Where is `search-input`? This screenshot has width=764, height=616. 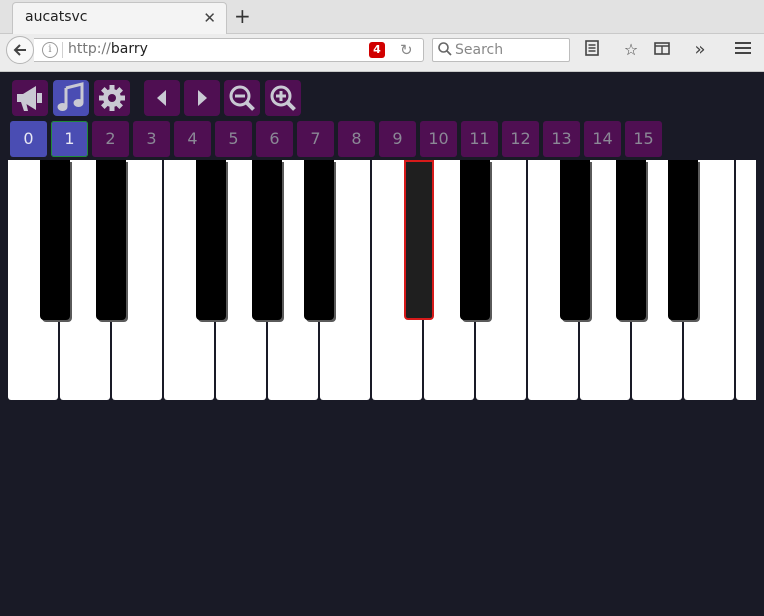
search-input is located at coordinates (510, 50).